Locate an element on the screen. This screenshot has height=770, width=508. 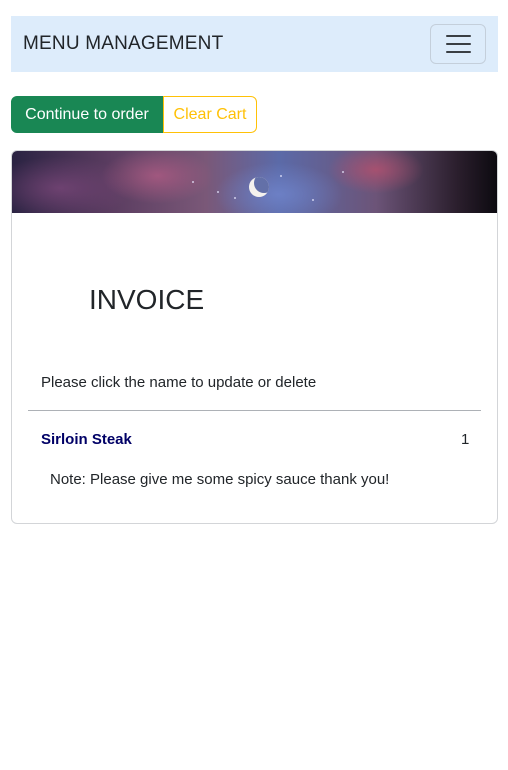
continue-to-order-button: Continue to order is located at coordinates (87, 114).